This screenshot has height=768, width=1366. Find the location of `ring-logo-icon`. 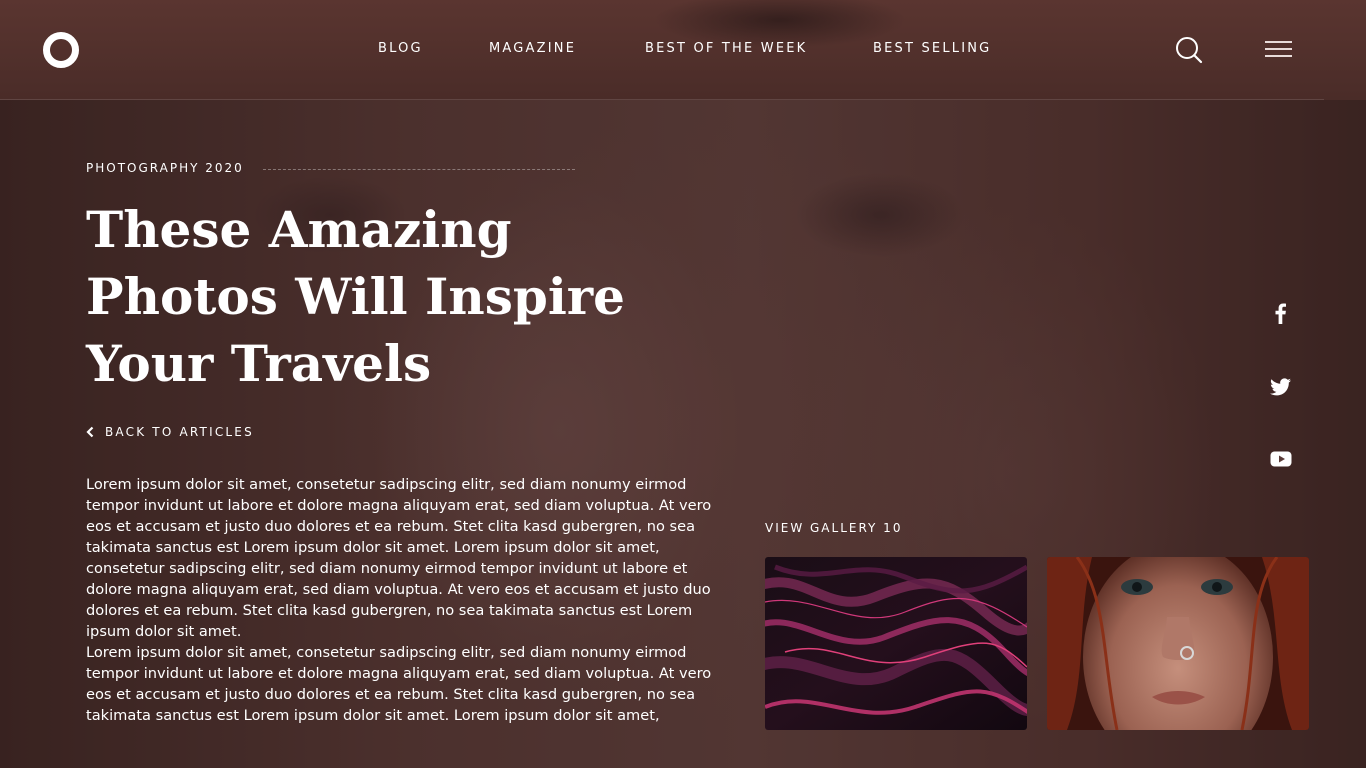

ring-logo-icon is located at coordinates (61, 50).